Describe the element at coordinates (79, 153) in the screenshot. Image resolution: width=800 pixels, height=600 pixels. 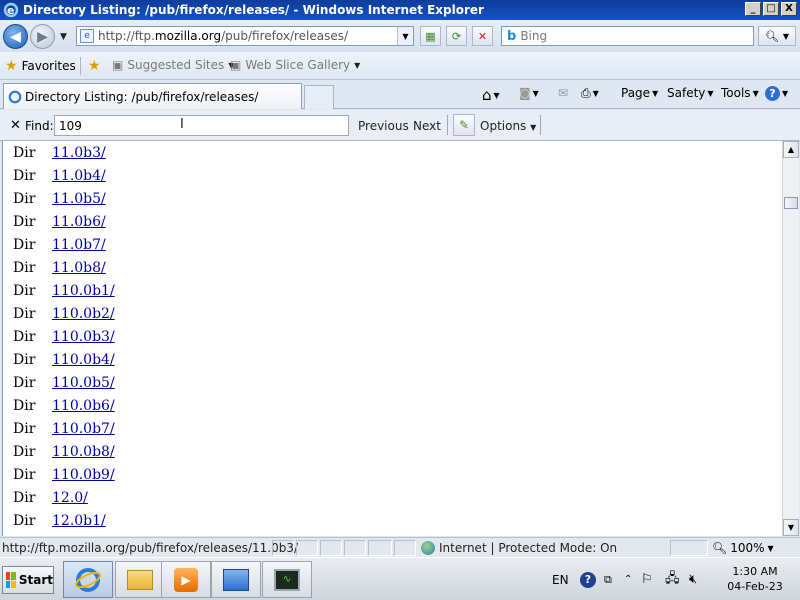
I see `directory-link: 11.0b3/` at that location.